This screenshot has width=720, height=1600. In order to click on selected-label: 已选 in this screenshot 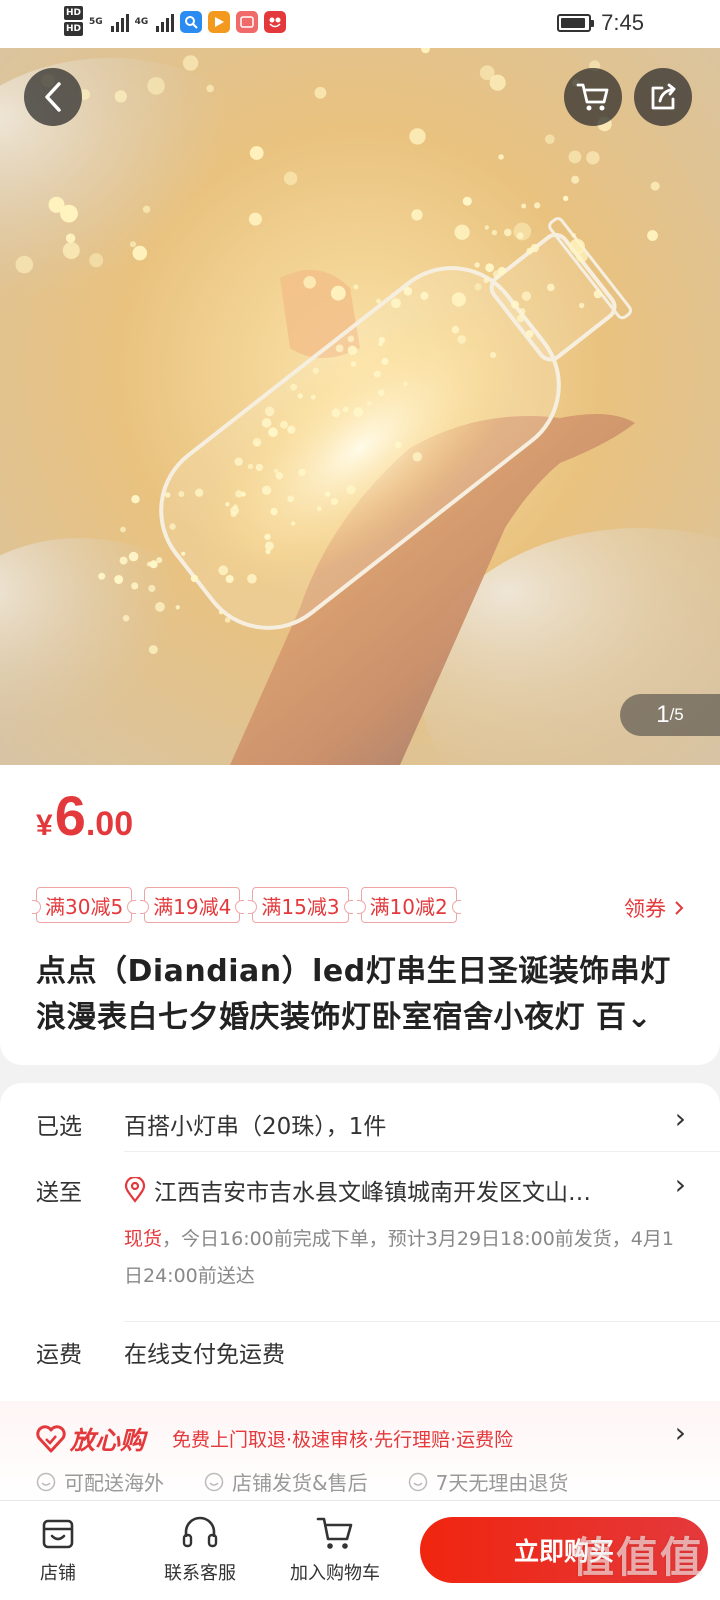, I will do `click(59, 1127)`.